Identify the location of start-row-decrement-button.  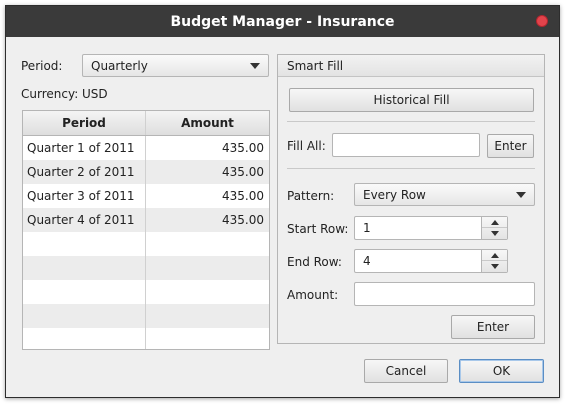
(494, 233).